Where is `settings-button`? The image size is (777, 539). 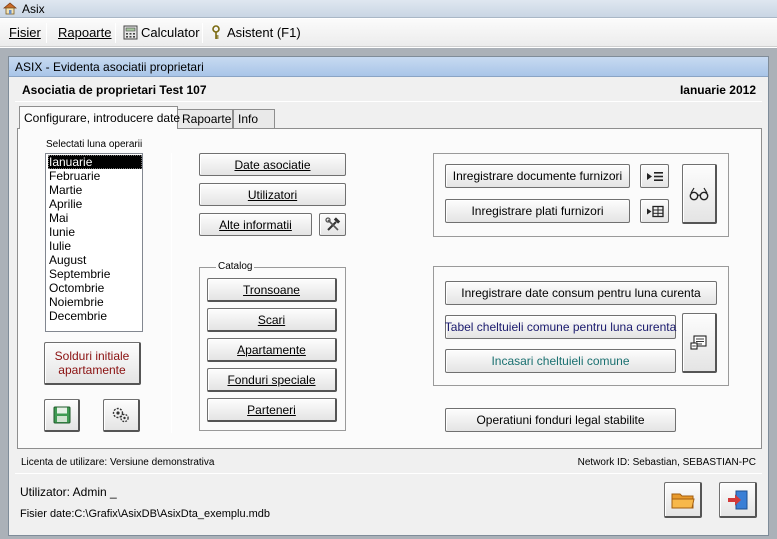
settings-button is located at coordinates (121, 415).